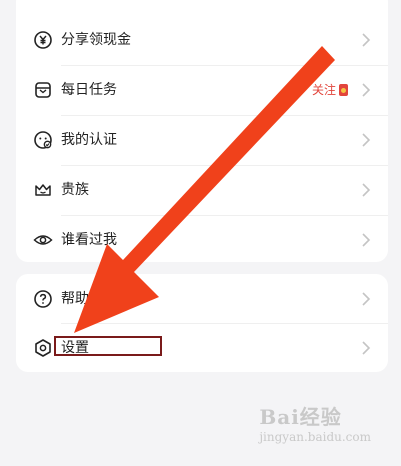 This screenshot has width=401, height=466. What do you see at coordinates (315, 437) in the screenshot?
I see `watermark-site: jingyan.baidu.com` at bounding box center [315, 437].